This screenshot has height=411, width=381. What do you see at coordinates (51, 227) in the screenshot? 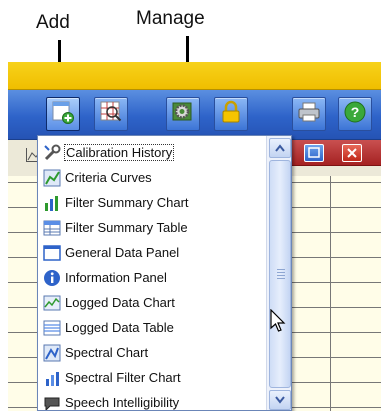
I see `table-icon` at bounding box center [51, 227].